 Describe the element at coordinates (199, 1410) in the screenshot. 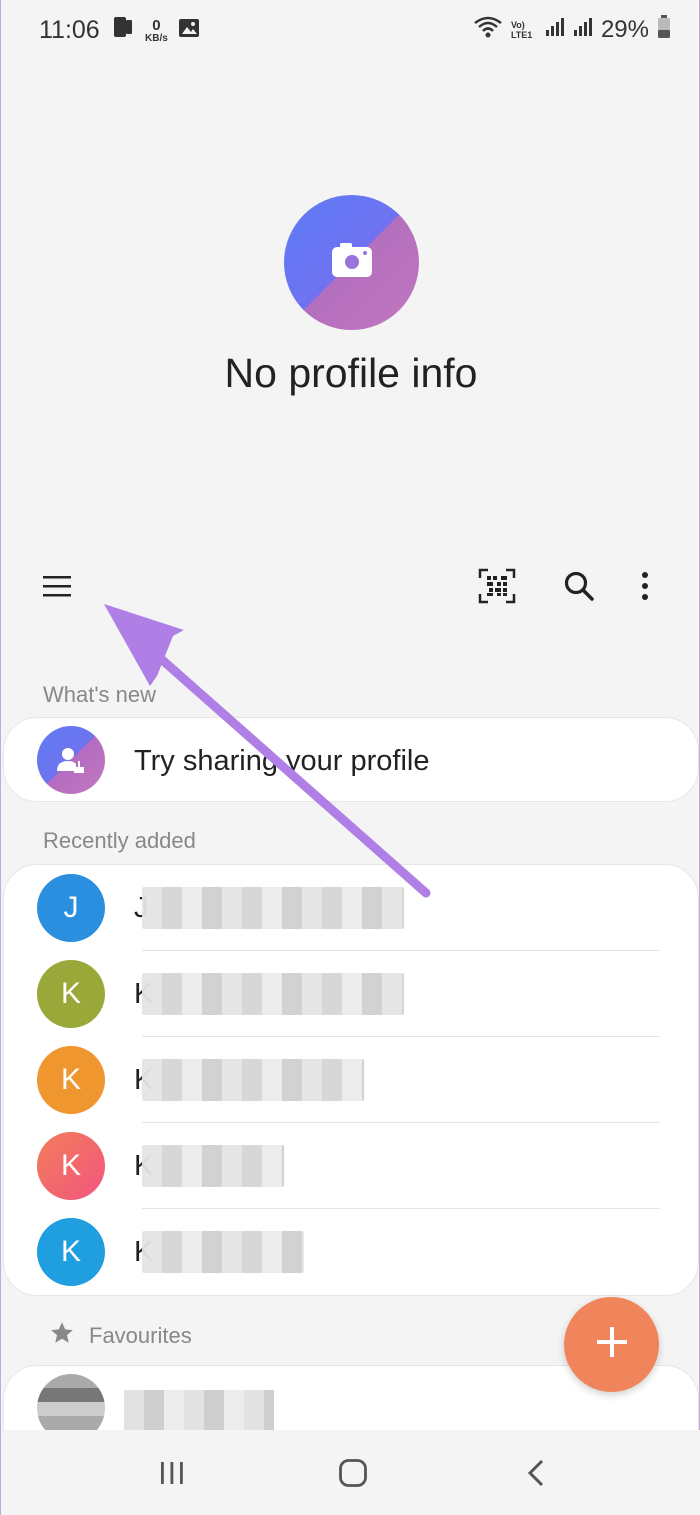

I see `favourite-name-blurred` at that location.